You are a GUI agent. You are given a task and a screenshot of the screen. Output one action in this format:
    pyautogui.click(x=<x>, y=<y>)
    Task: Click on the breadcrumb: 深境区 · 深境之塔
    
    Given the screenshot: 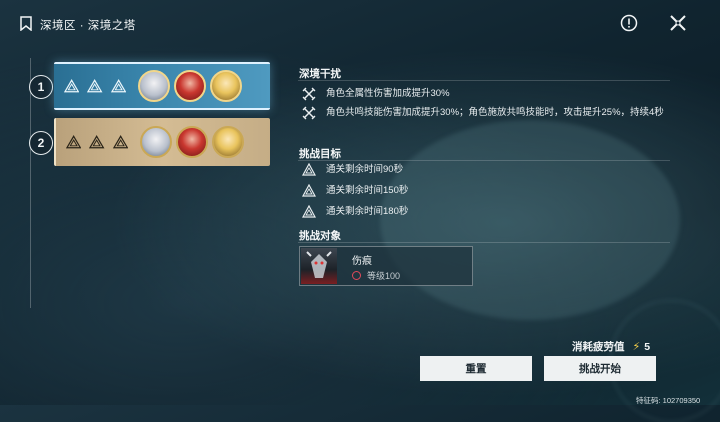 What is the action you would take?
    pyautogui.click(x=88, y=26)
    